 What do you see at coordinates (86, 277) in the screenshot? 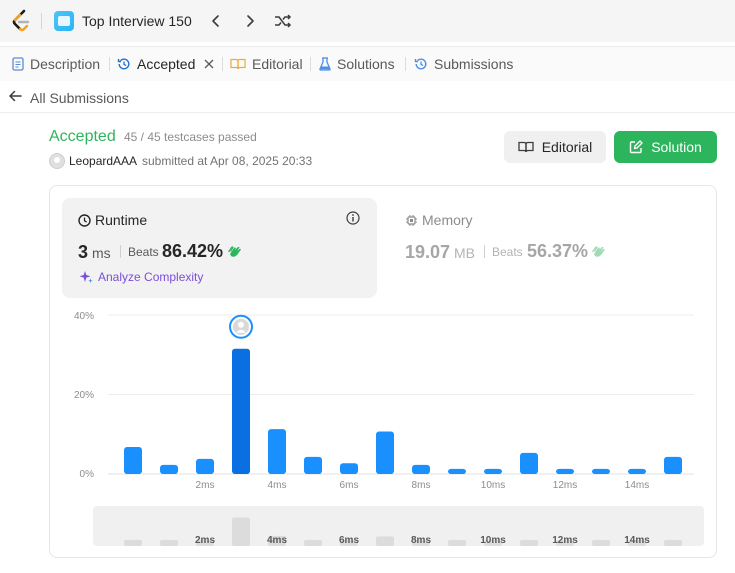
I see `sparkle-icon` at bounding box center [86, 277].